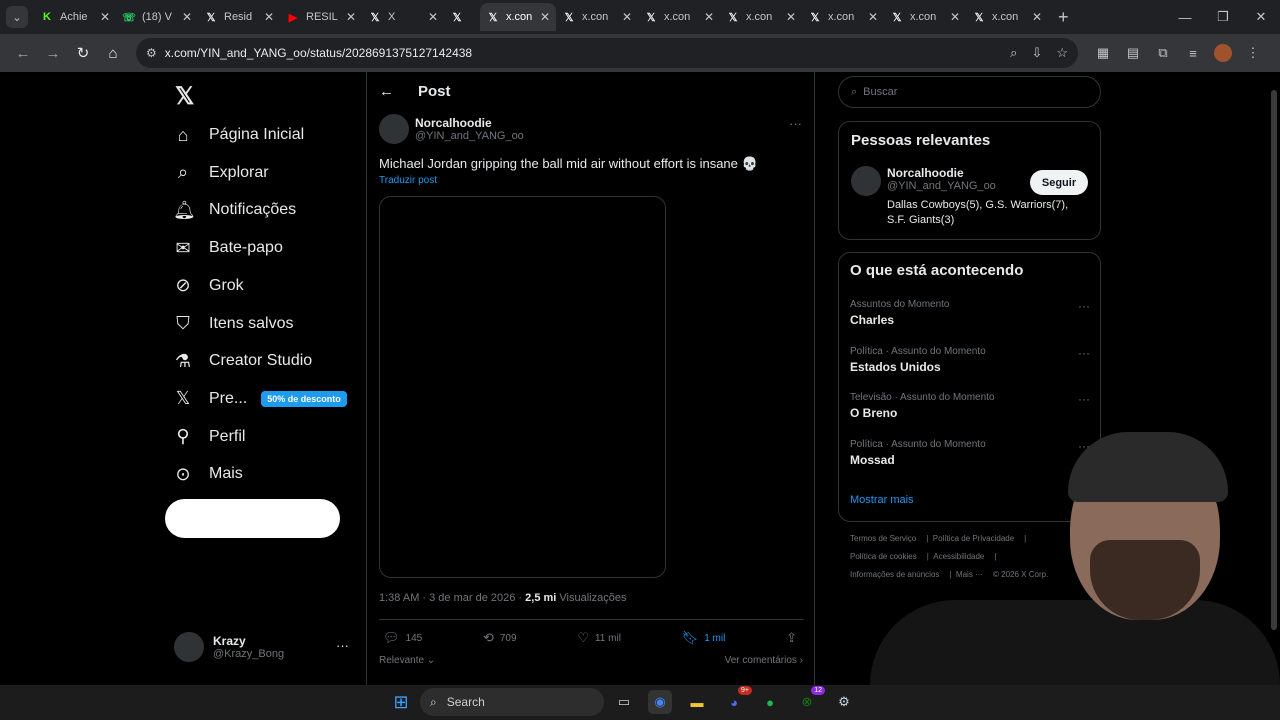  Describe the element at coordinates (973, 538) in the screenshot. I see `footer-link: Política de Privacidade` at that location.